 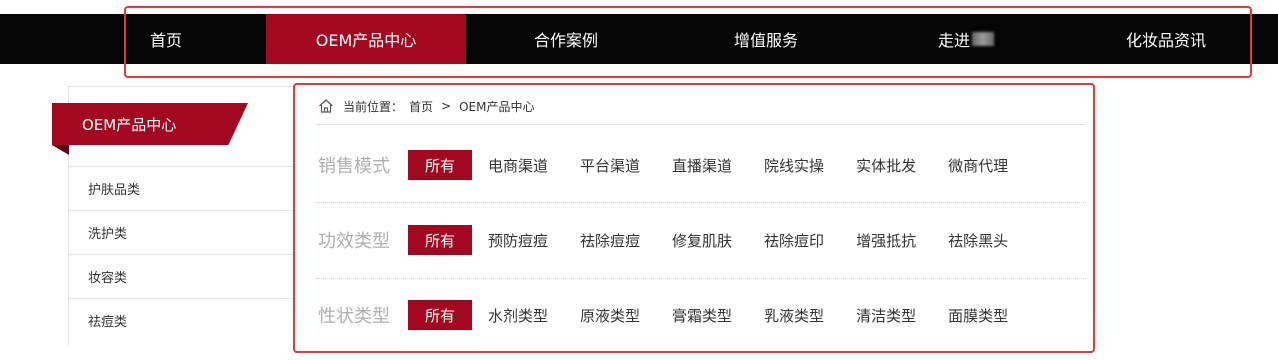 What do you see at coordinates (354, 316) in the screenshot?
I see `filter-label: 性状类型` at bounding box center [354, 316].